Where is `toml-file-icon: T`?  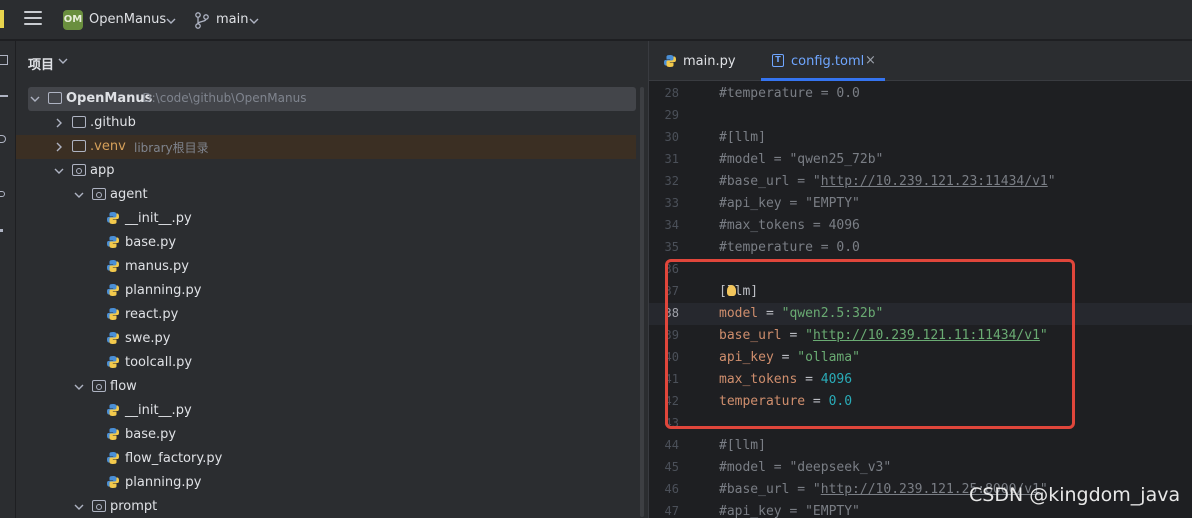 toml-file-icon: T is located at coordinates (778, 60).